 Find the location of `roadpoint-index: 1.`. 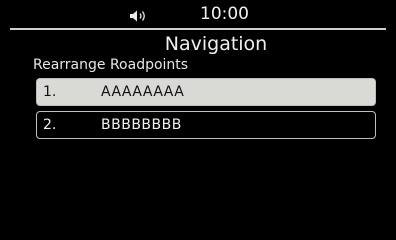

roadpoint-index: 1. is located at coordinates (50, 92).